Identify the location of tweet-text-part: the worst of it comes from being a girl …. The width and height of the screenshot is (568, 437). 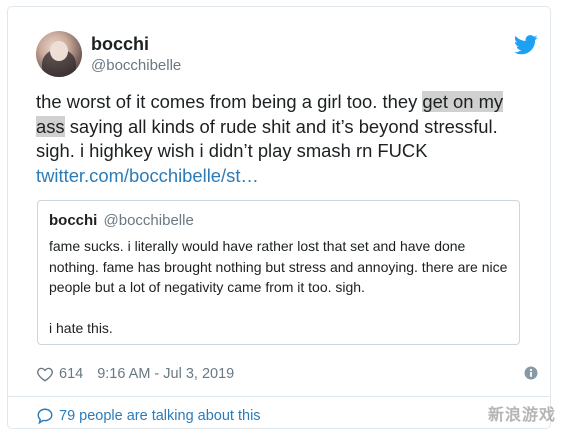
(229, 101).